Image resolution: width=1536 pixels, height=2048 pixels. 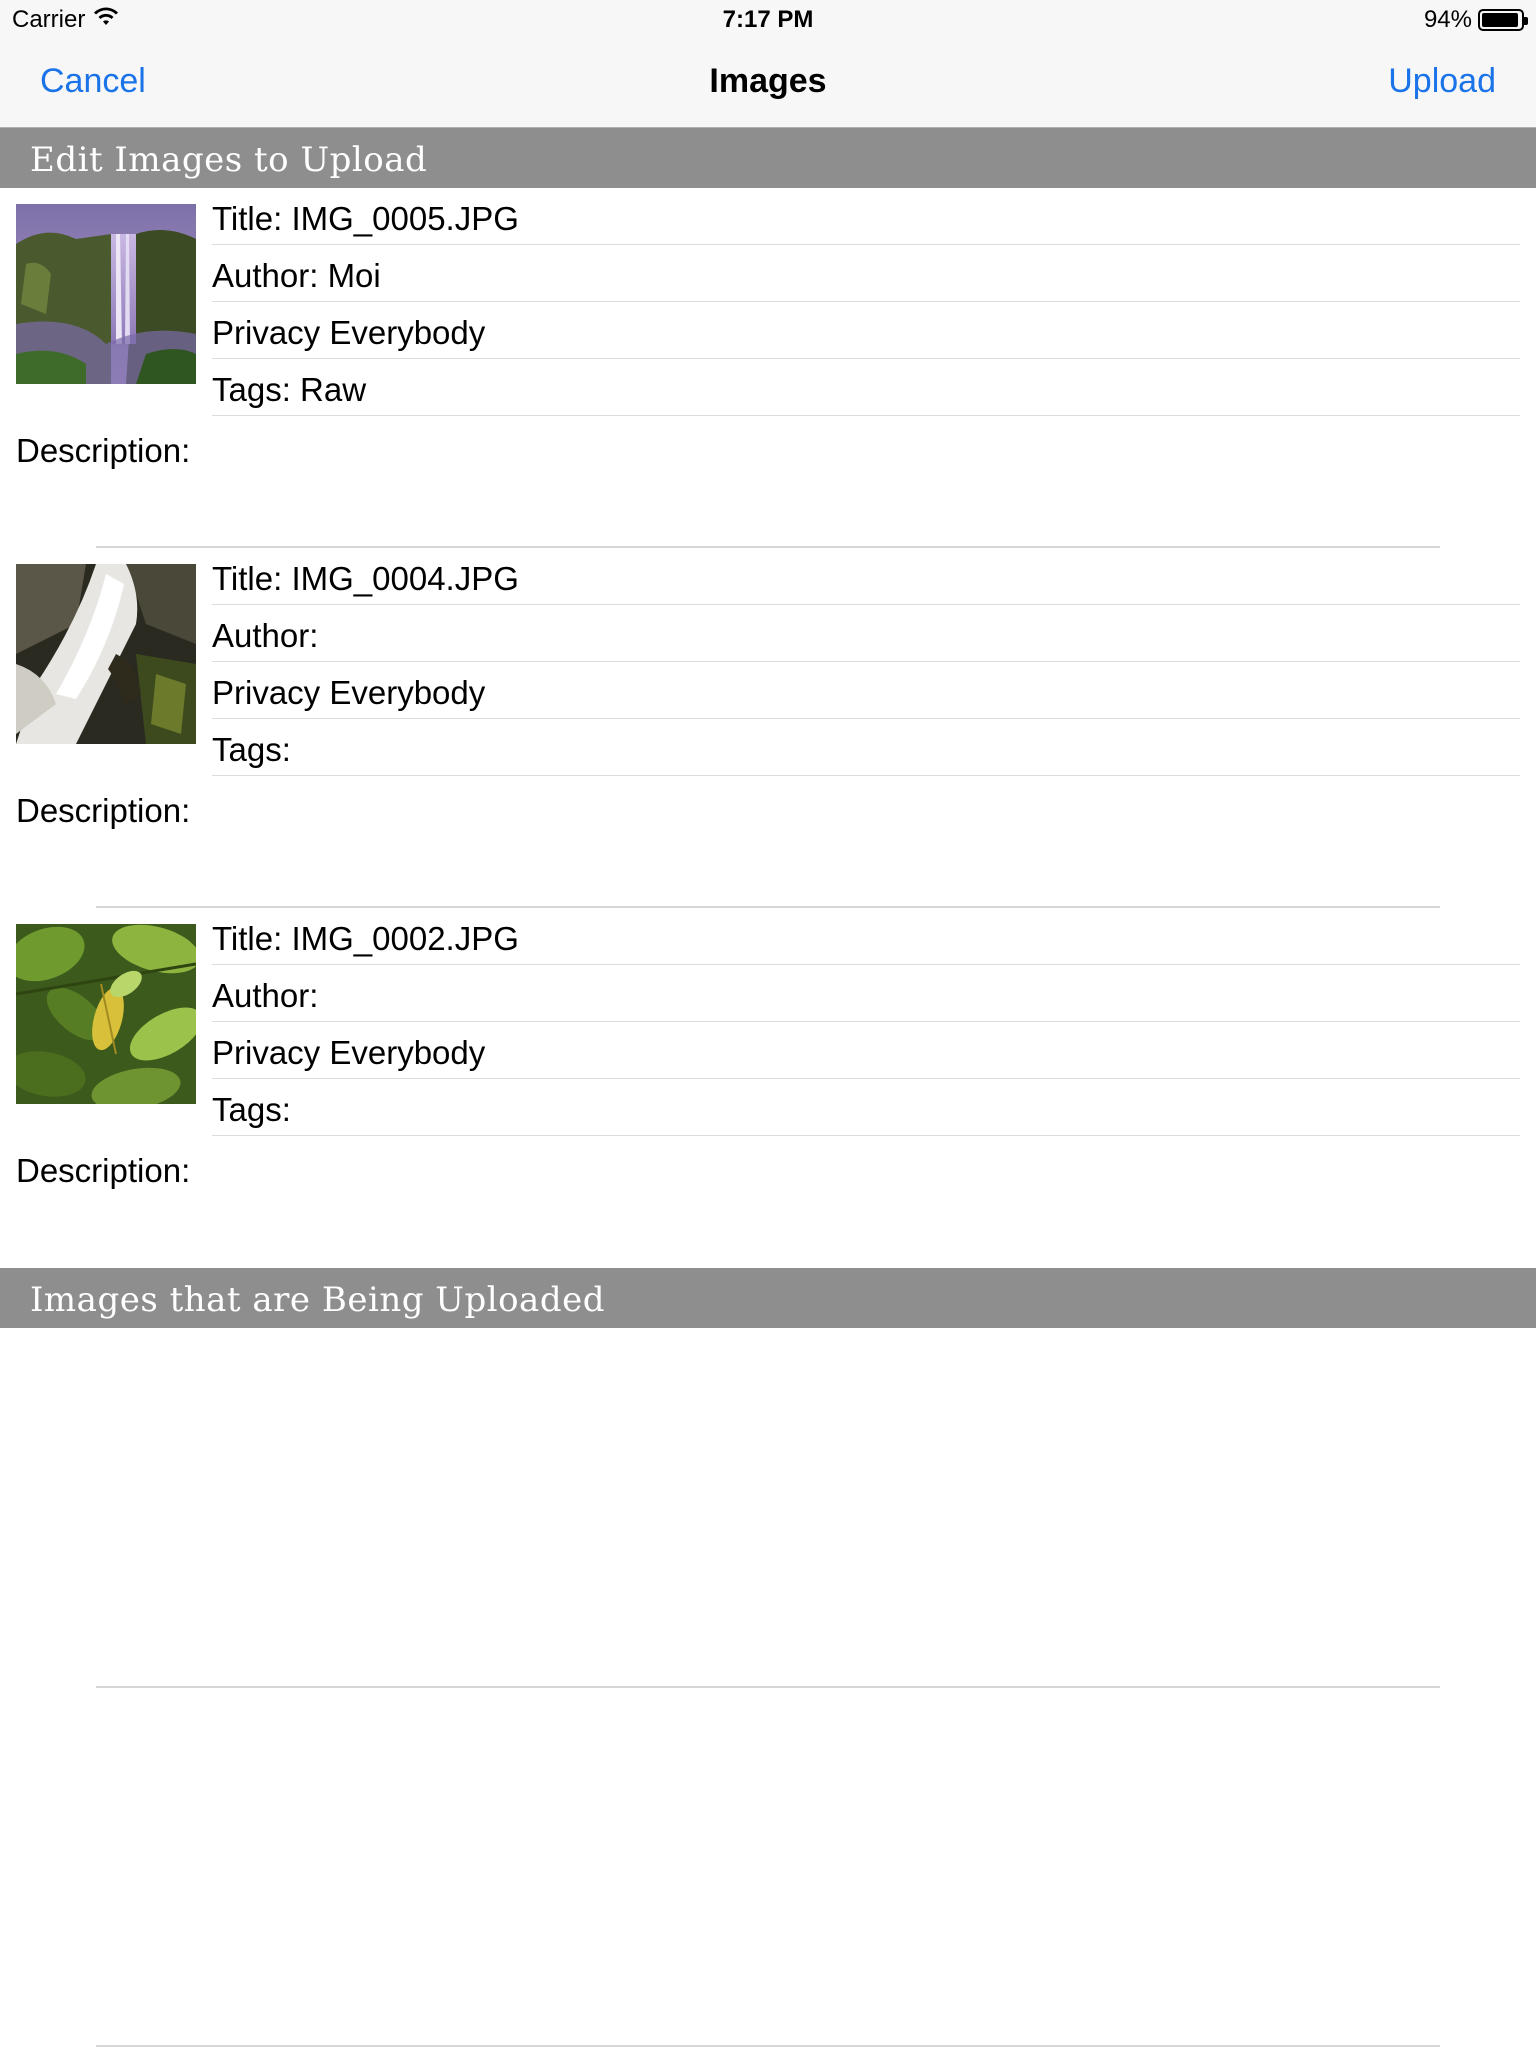 What do you see at coordinates (106, 294) in the screenshot?
I see `waterfall-cliff-thumbnail` at bounding box center [106, 294].